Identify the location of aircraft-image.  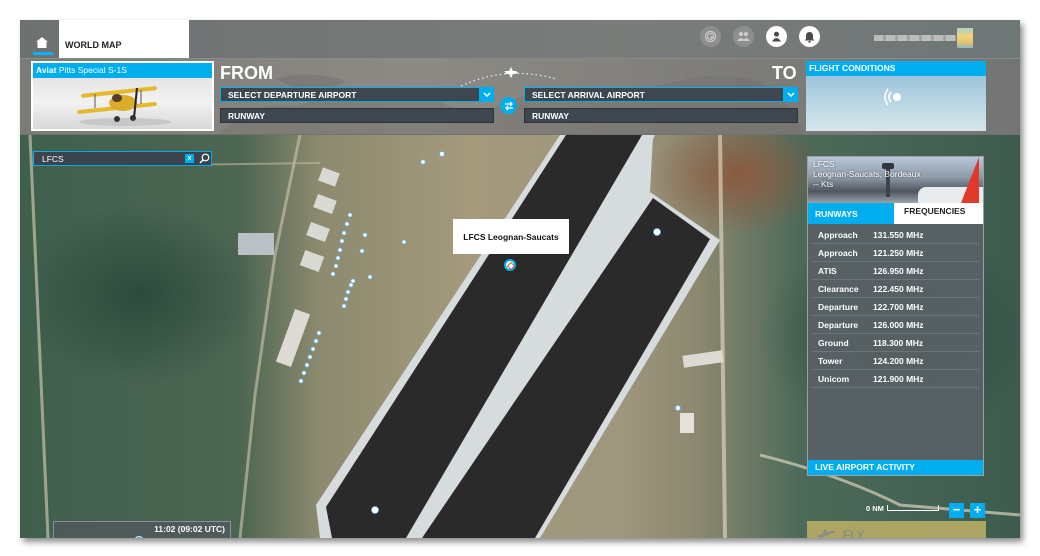
(122, 103).